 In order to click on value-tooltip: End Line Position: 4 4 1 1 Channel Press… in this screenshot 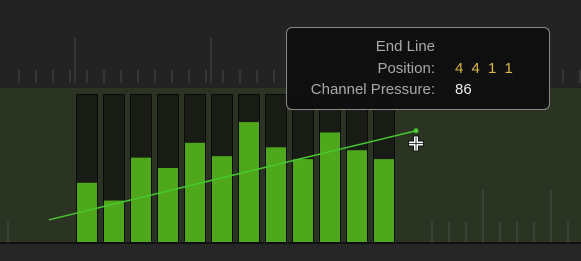, I will do `click(418, 68)`.